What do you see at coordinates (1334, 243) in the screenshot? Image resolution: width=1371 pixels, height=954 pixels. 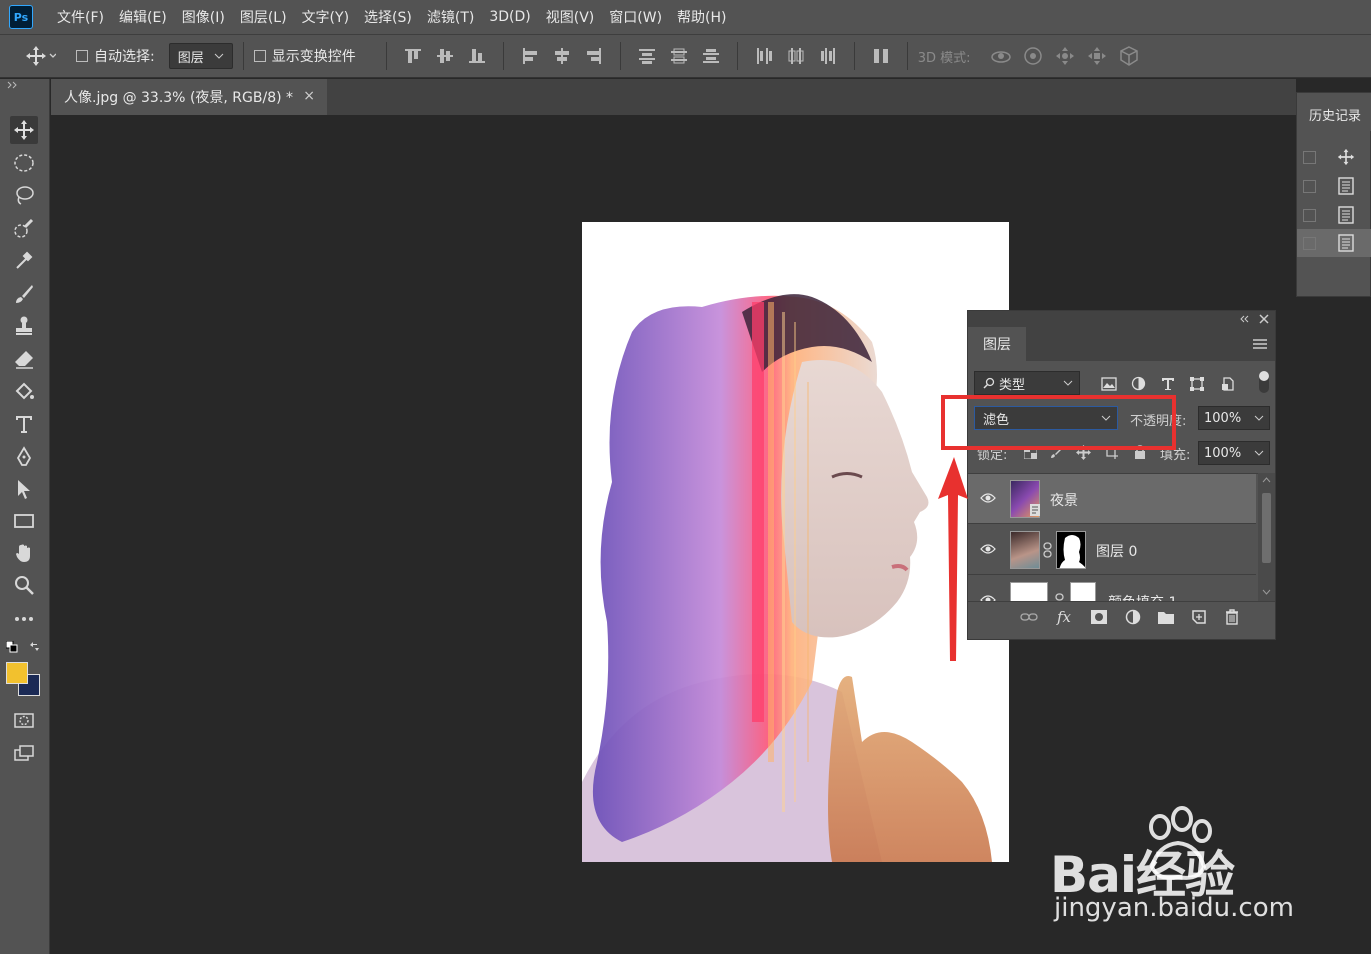 I see `history-item-current` at bounding box center [1334, 243].